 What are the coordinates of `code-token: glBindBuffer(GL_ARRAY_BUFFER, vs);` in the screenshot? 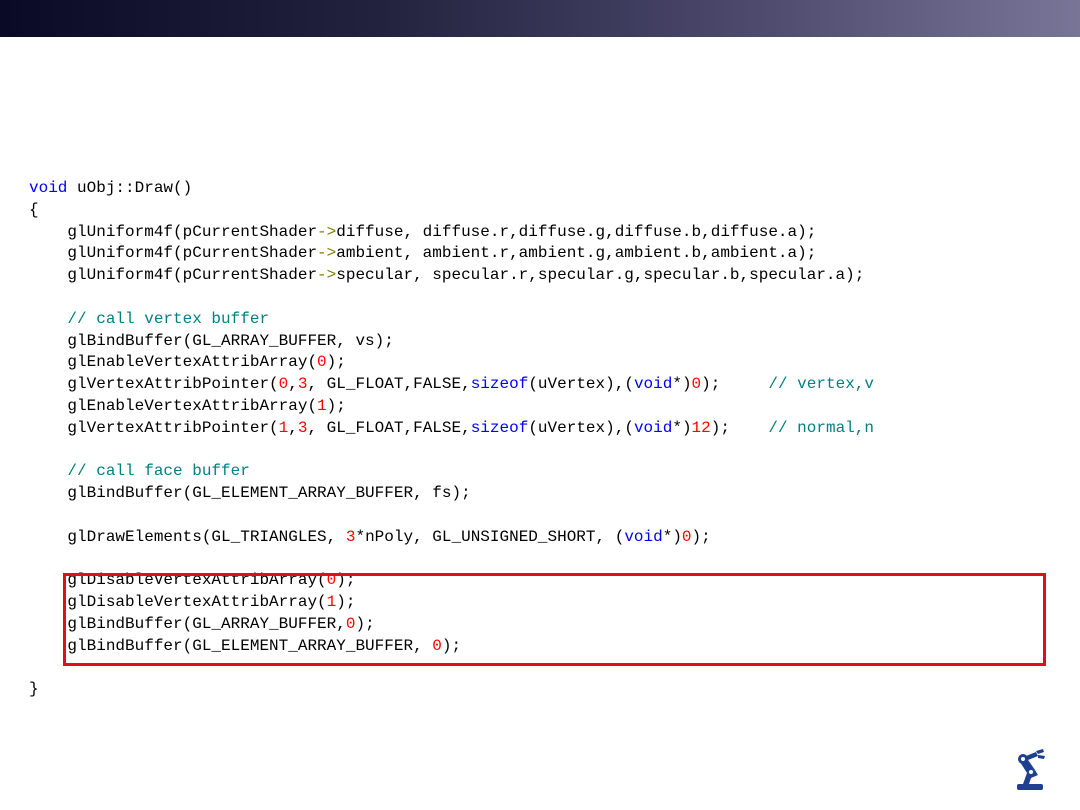 It's located at (211, 340).